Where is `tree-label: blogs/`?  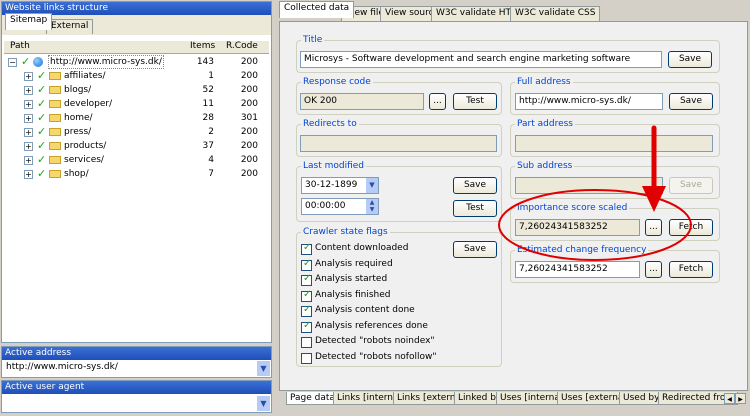
tree-label: blogs/ is located at coordinates (78, 90).